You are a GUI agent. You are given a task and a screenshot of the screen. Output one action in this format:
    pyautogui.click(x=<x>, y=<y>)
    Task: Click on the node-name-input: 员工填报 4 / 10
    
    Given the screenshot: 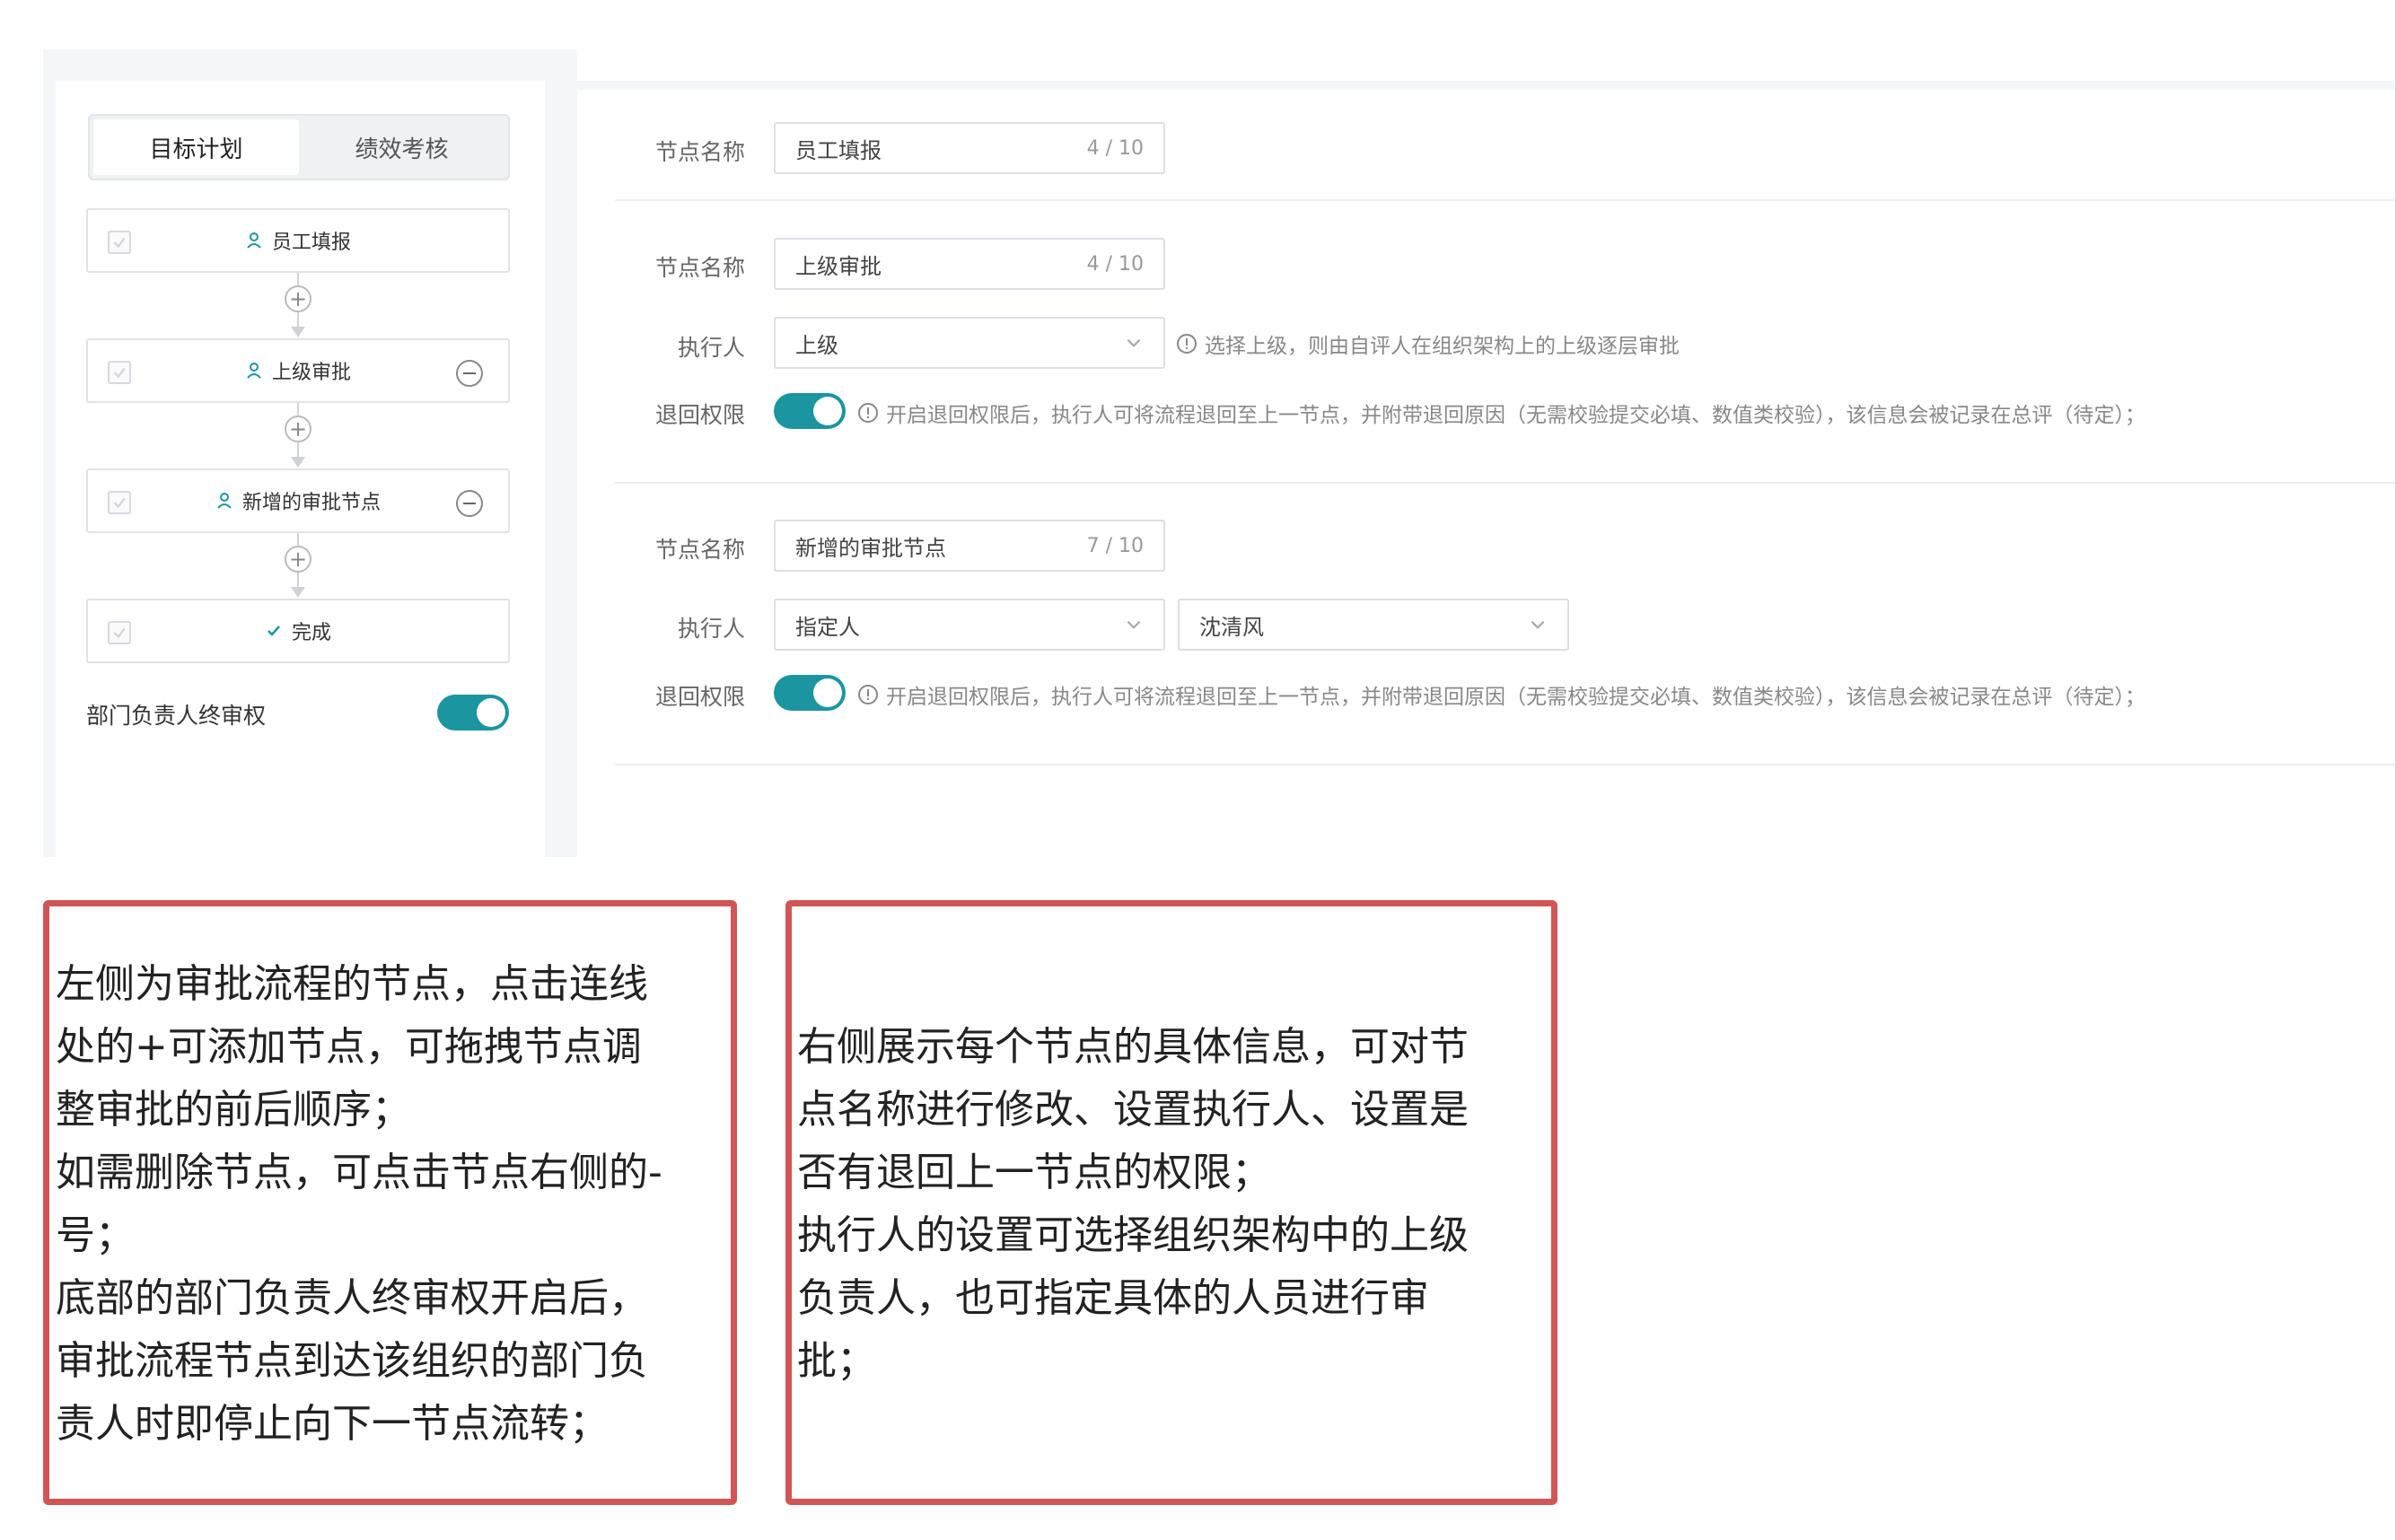 What is the action you would take?
    pyautogui.click(x=969, y=148)
    